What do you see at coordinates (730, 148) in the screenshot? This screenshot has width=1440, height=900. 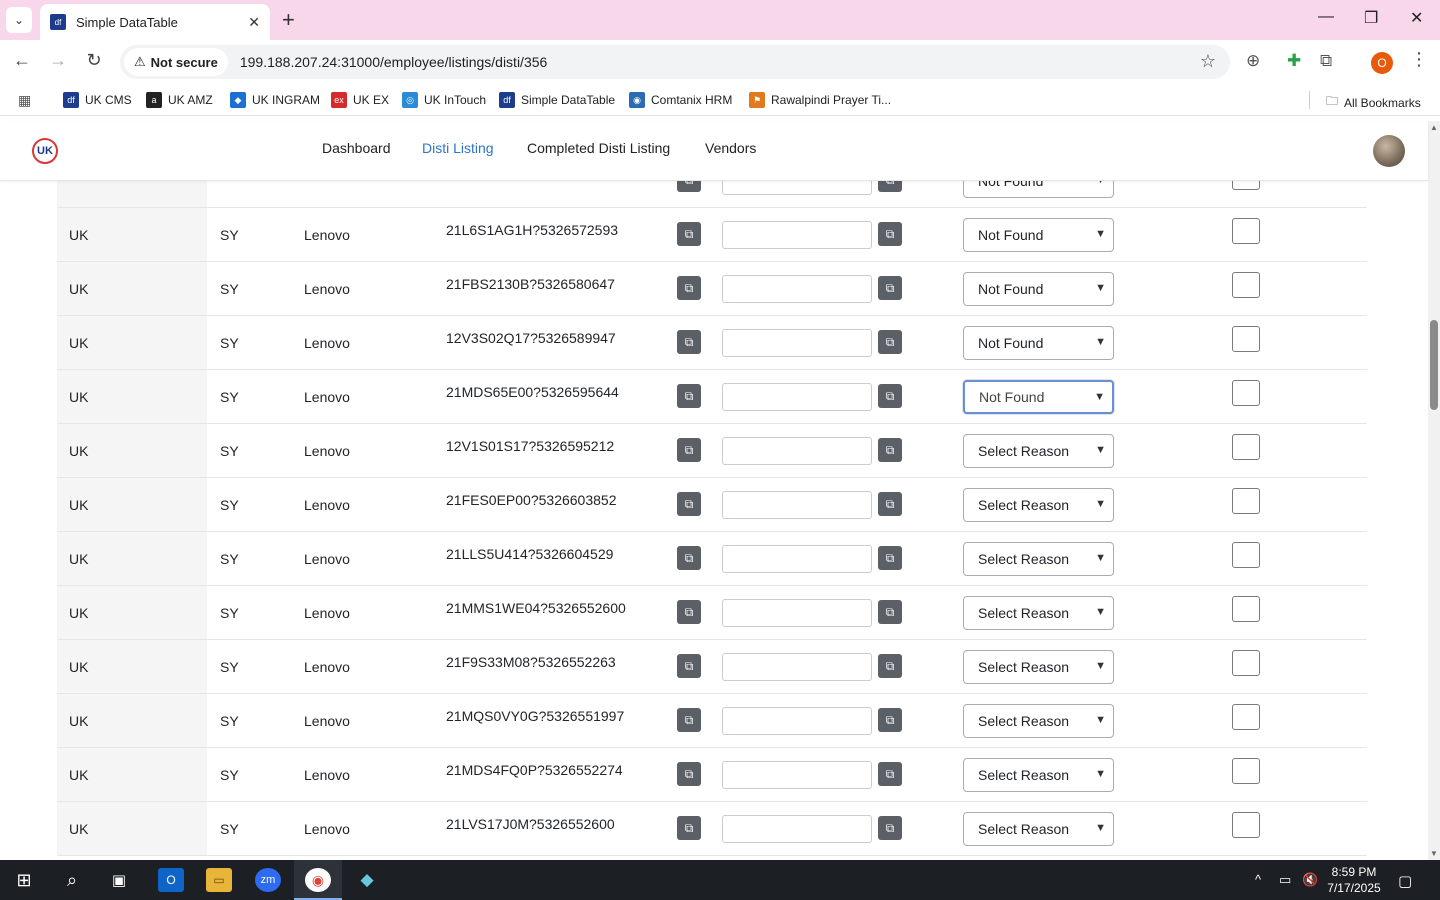 I see `nav-vendors: Vendors` at bounding box center [730, 148].